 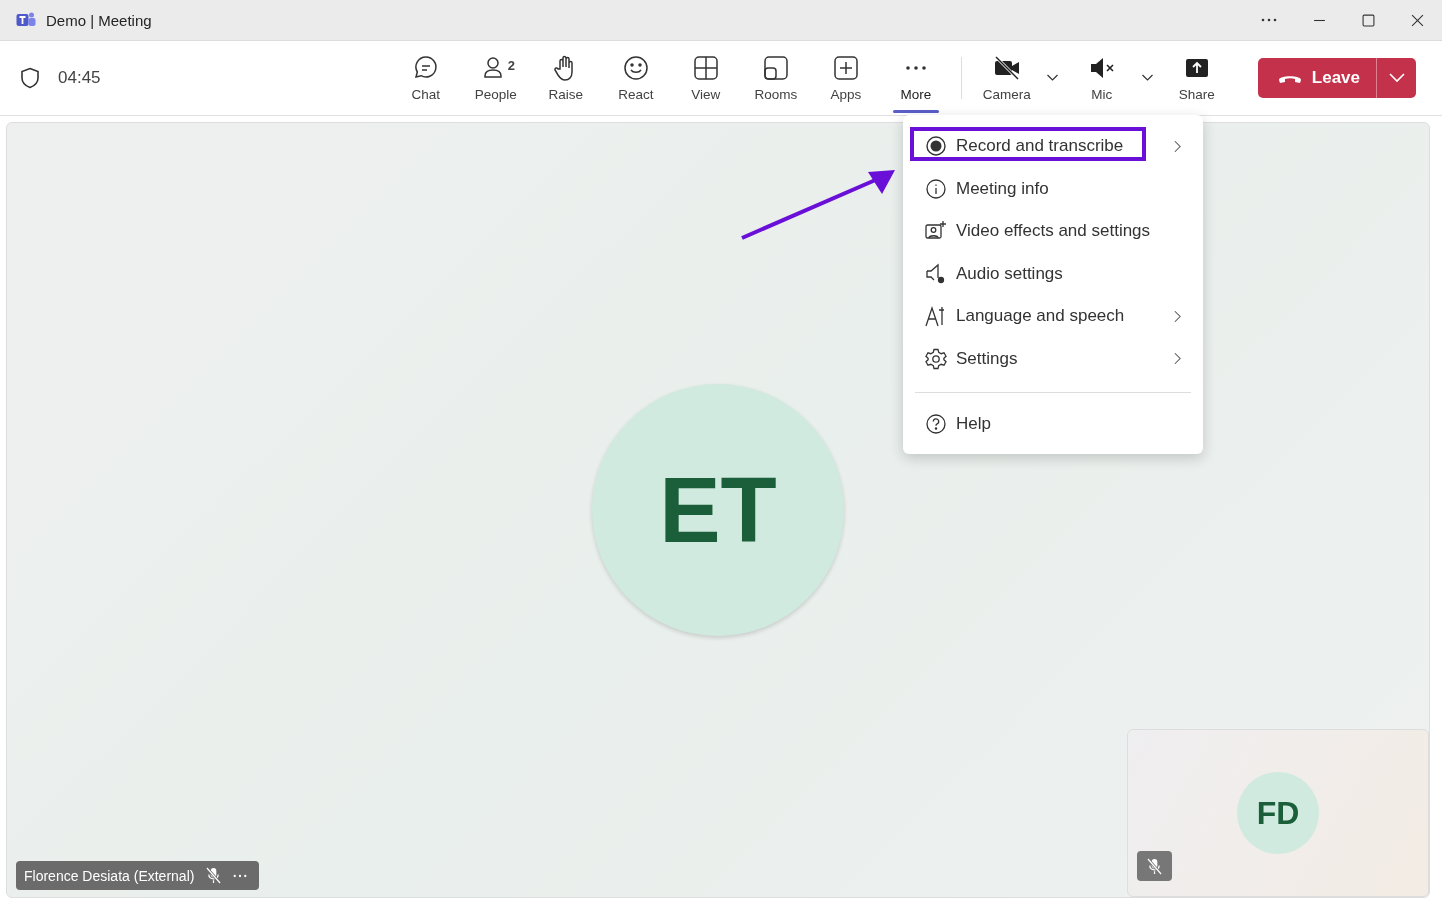 I want to click on toolbar-button: React, so click(x=635, y=78).